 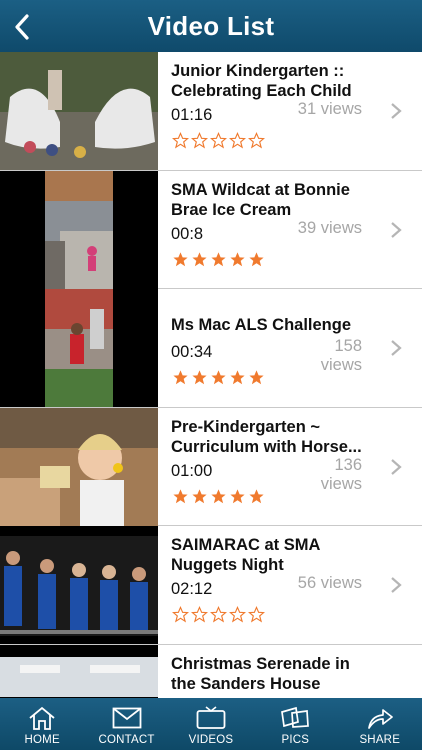 I want to click on video-title: SAIMARAC at SMA Nuggets Night, so click(x=246, y=555).